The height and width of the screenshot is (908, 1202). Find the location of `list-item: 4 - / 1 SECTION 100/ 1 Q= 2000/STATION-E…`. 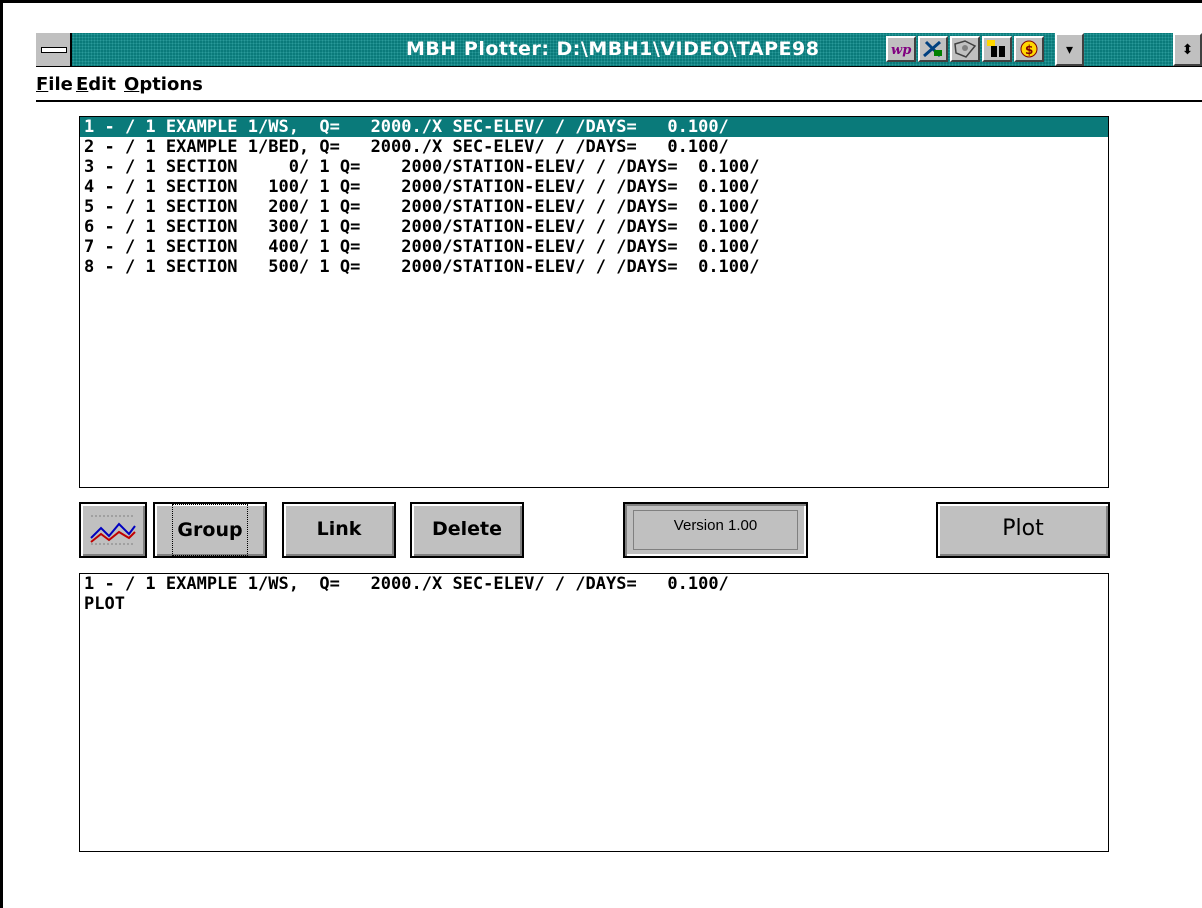

list-item: 4 - / 1 SECTION 100/ 1 Q= 2000/STATION-E… is located at coordinates (594, 187).